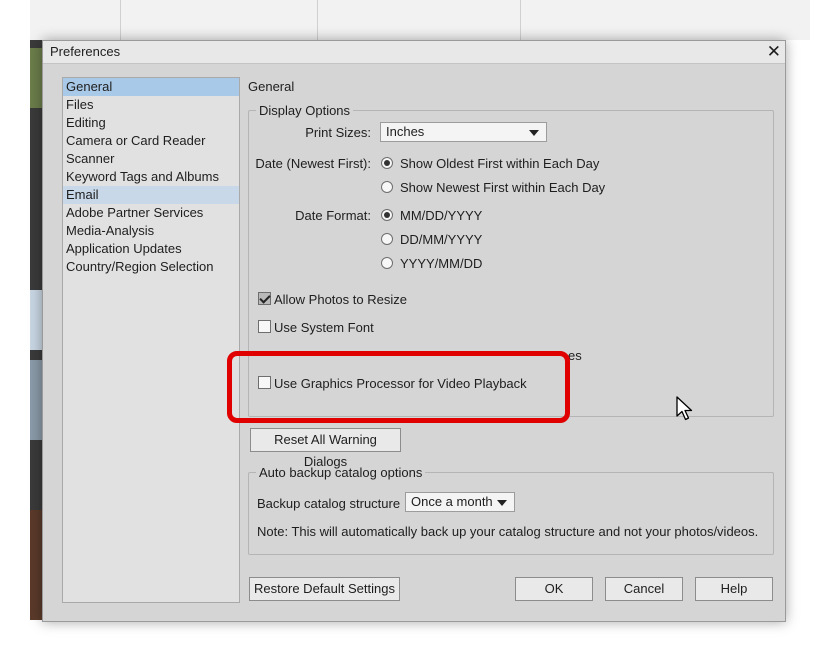 This screenshot has width=816, height=653. Describe the element at coordinates (151, 159) in the screenshot. I see `sidebar-item-scanner: Scanner` at that location.